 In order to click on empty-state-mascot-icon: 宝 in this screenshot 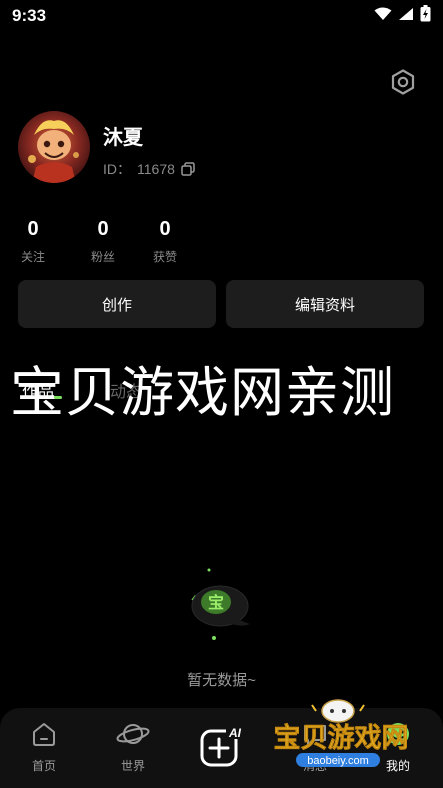, I will do `click(221, 604)`.